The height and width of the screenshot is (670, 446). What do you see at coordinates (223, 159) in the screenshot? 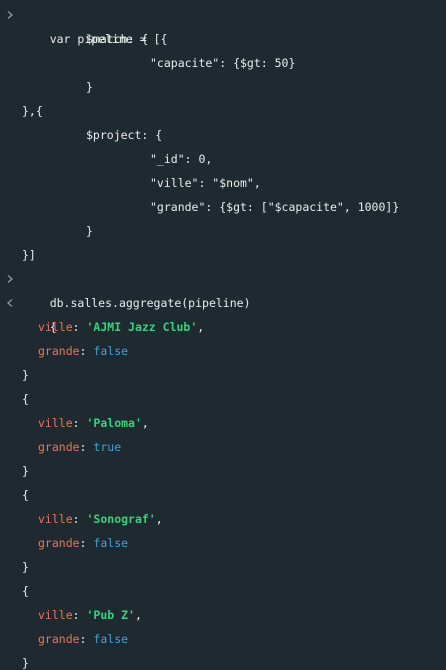
I see `input-line: "_id": 0,` at bounding box center [223, 159].